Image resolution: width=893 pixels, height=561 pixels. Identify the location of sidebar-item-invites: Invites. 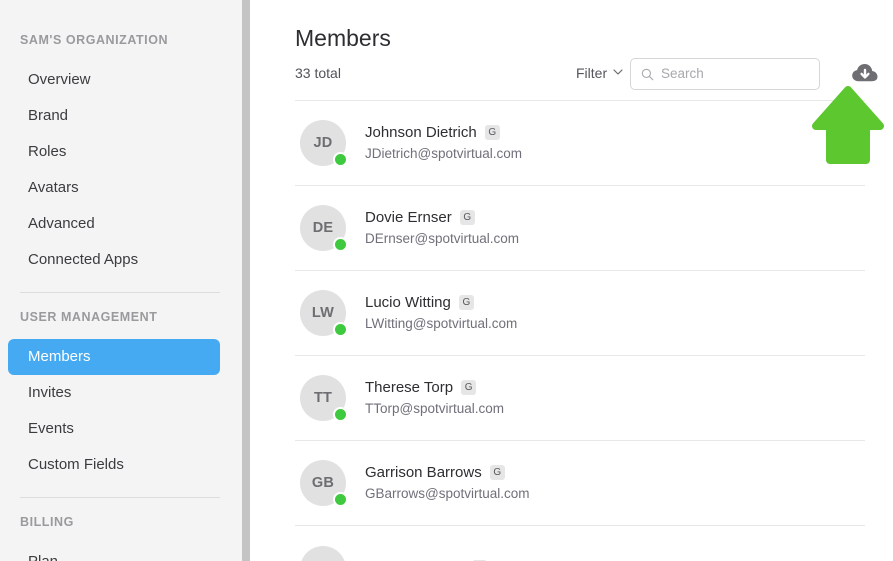
(114, 393).